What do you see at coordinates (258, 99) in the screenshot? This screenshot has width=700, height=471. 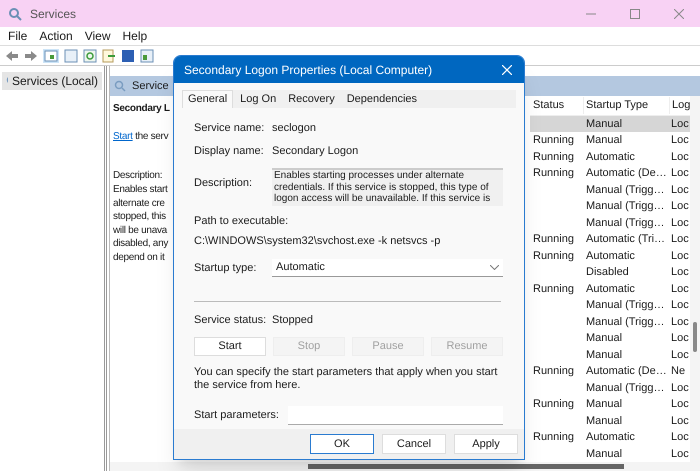 I see `tab: Log On` at bounding box center [258, 99].